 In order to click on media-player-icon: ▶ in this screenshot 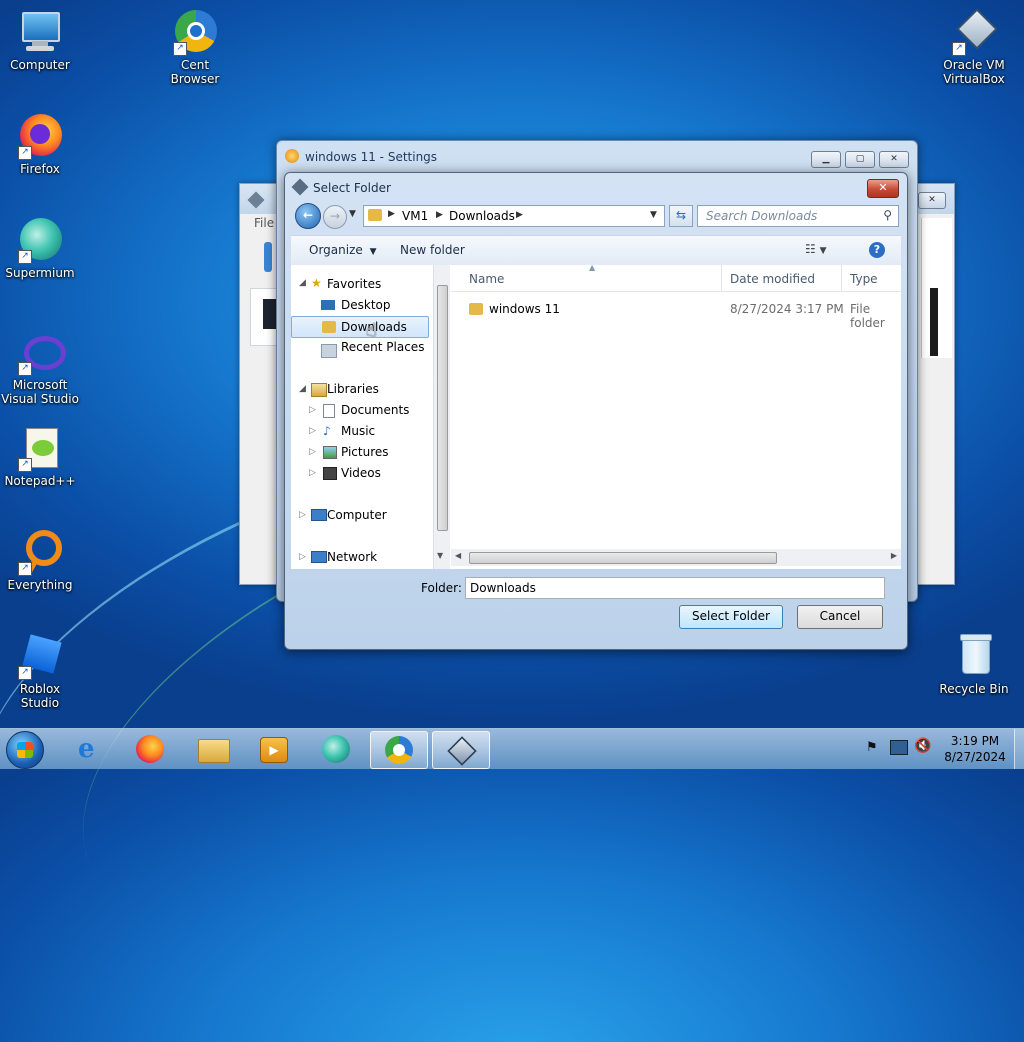, I will do `click(274, 750)`.